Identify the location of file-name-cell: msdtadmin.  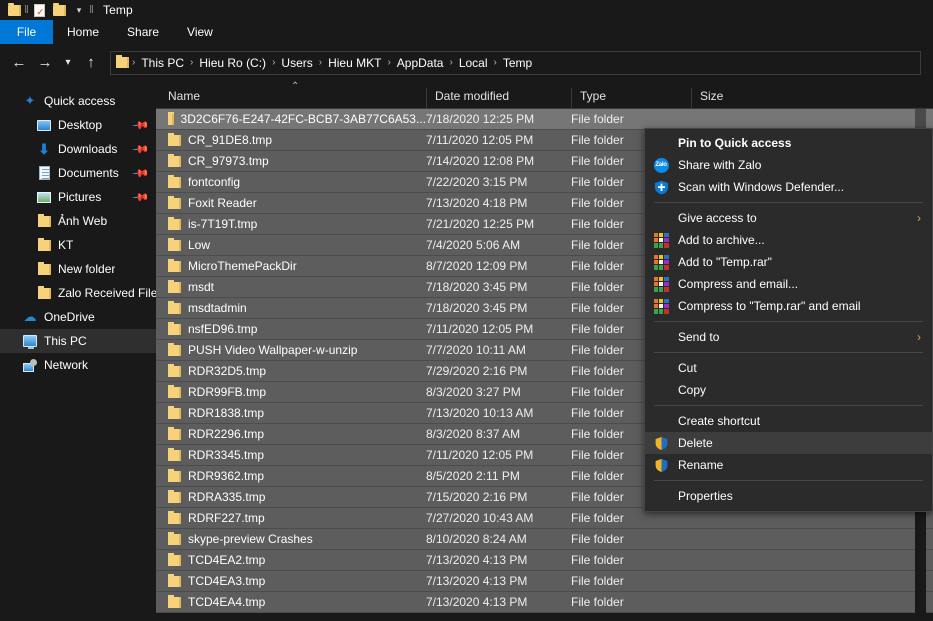
(291, 308).